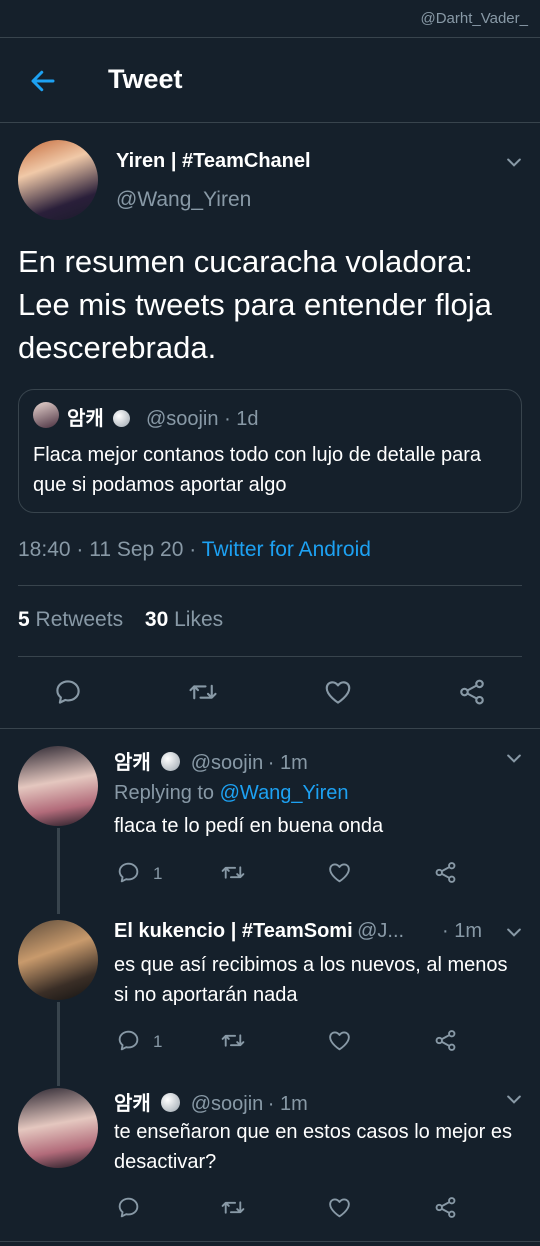 The width and height of the screenshot is (540, 1246). What do you see at coordinates (43, 81) in the screenshot?
I see `back-arrow-icon` at bounding box center [43, 81].